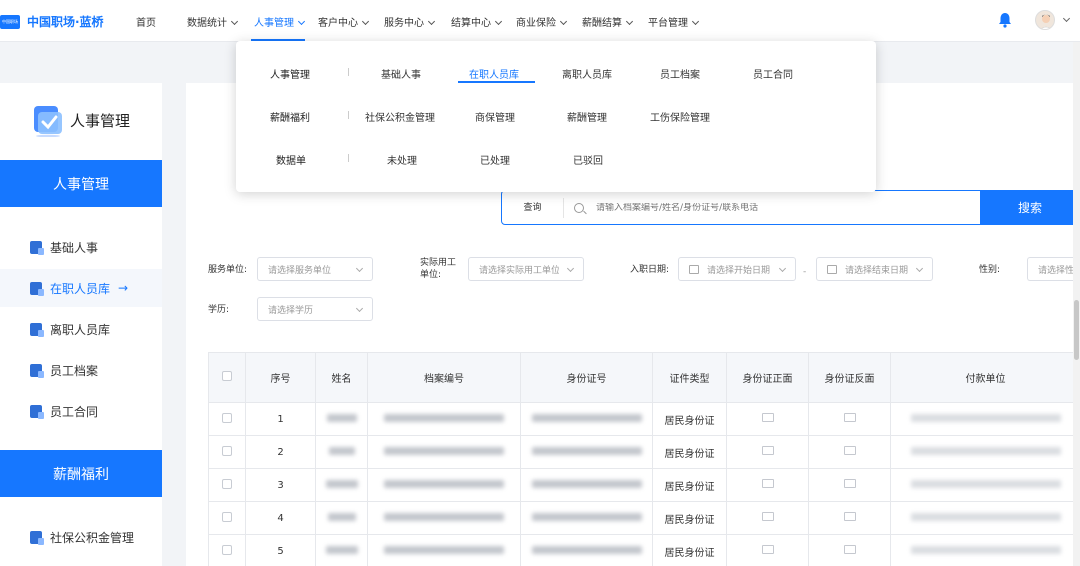 The image size is (1080, 566). What do you see at coordinates (608, 21) in the screenshot?
I see `nav-salary-settlement: 薪酬结算` at bounding box center [608, 21].